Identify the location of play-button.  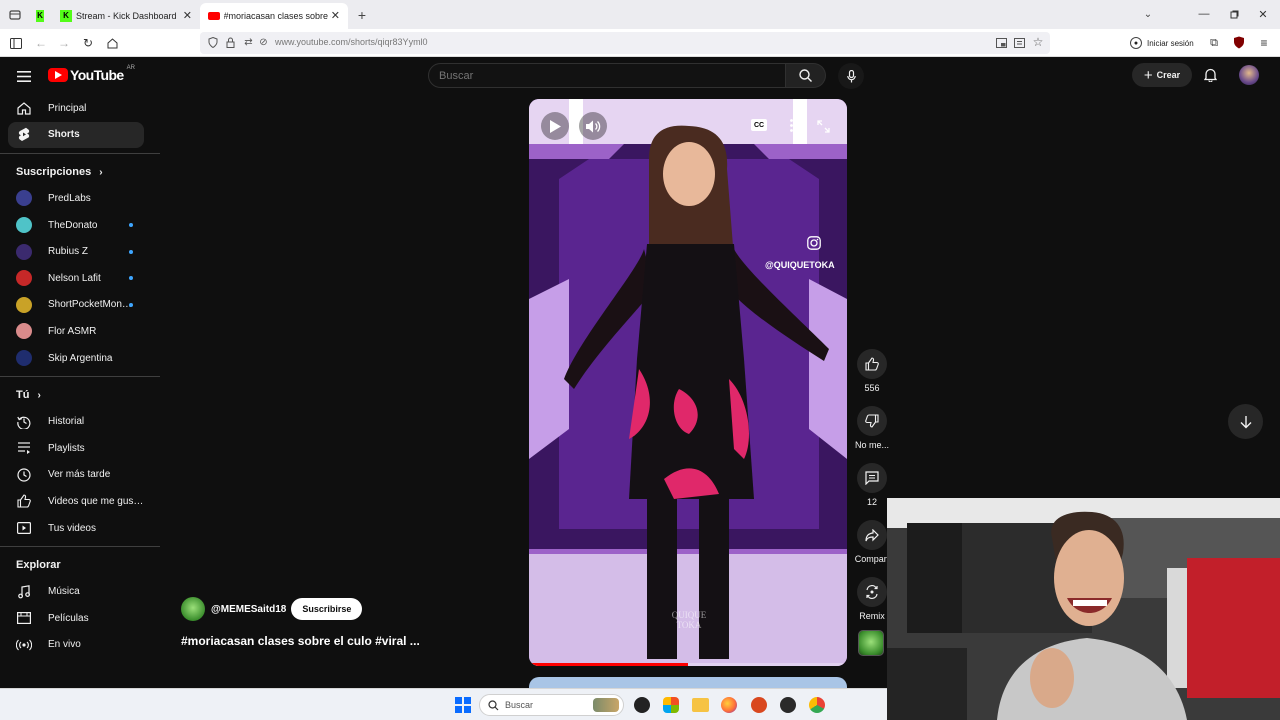
(555, 126).